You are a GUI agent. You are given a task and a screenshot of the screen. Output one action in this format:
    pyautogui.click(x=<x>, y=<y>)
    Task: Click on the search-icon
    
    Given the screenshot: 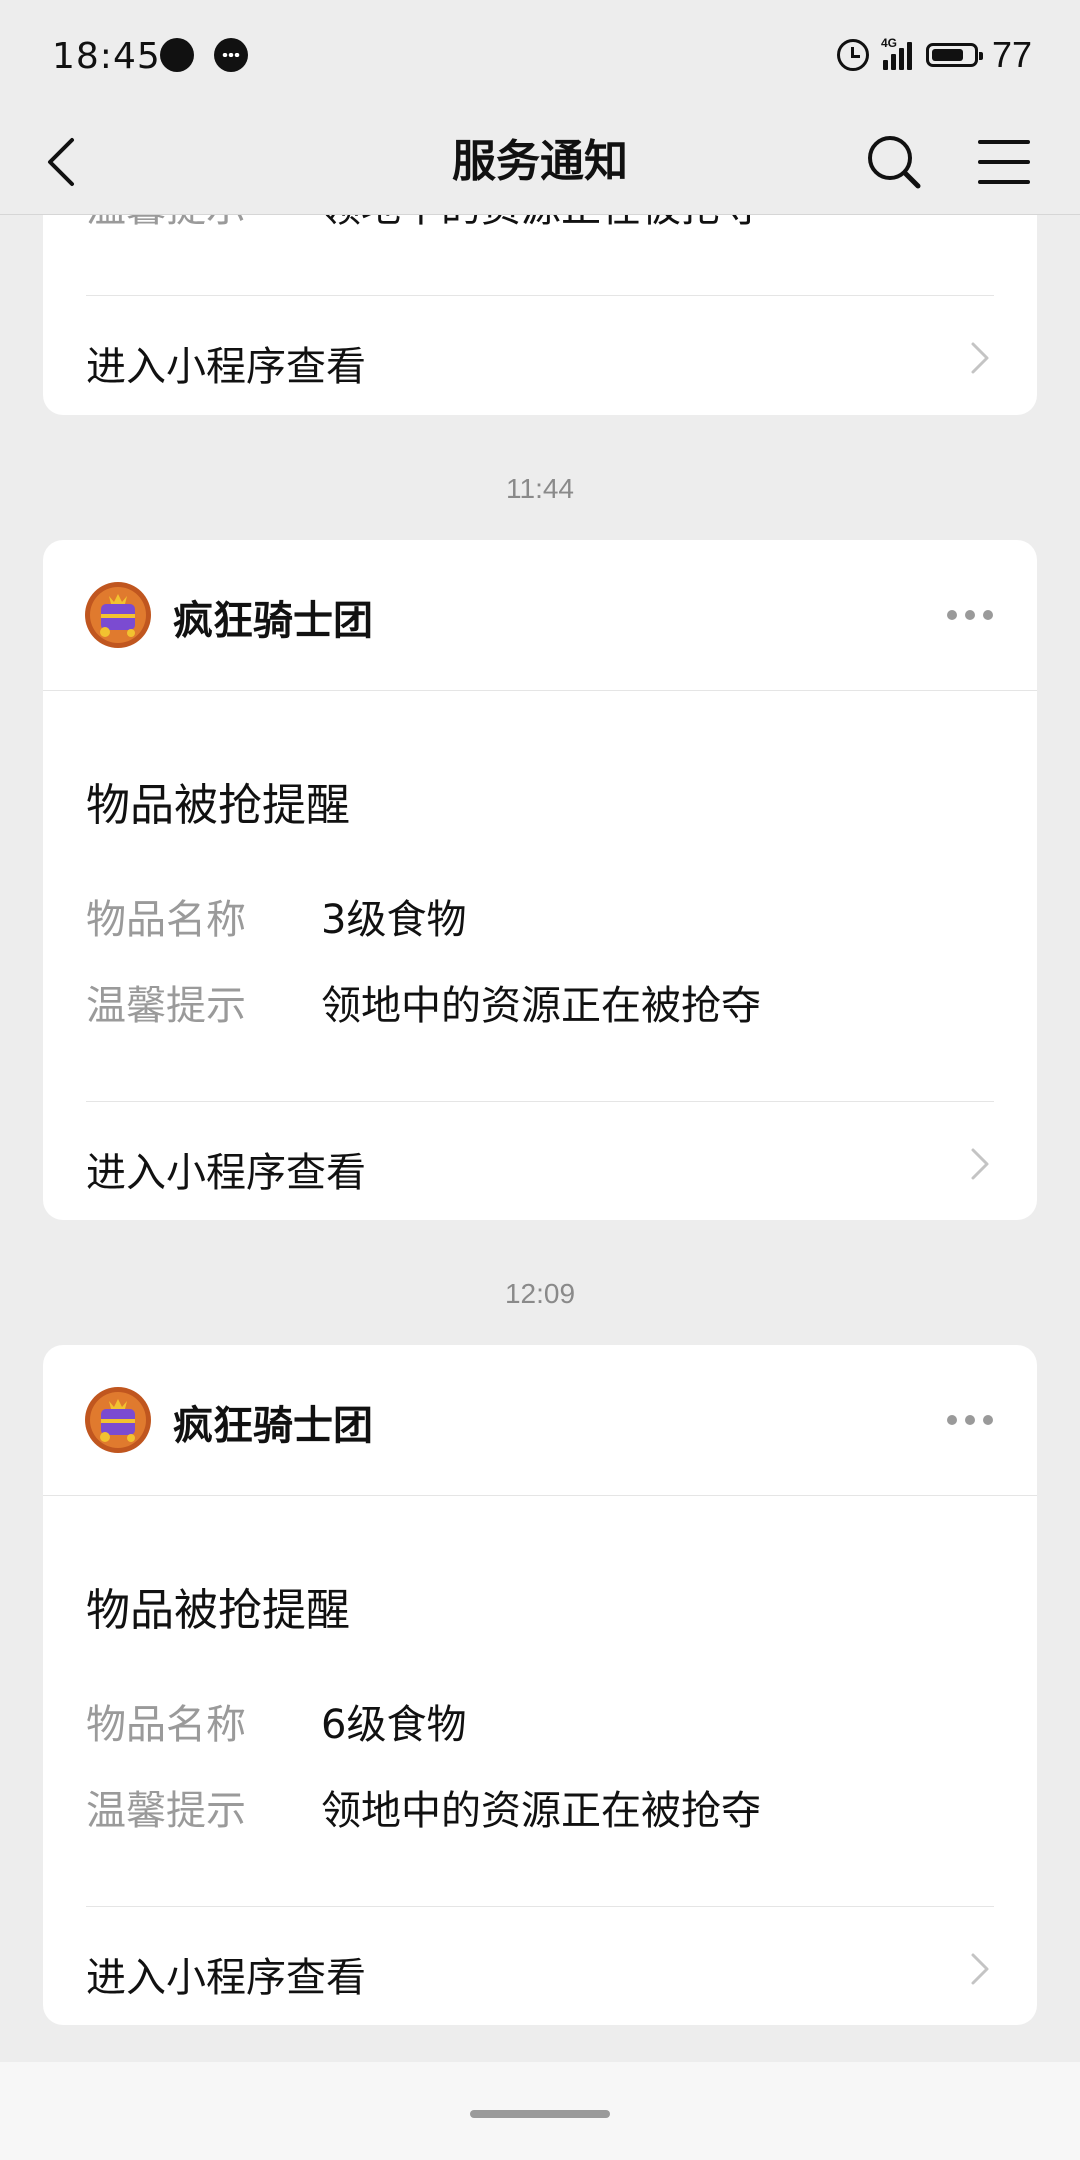 What is the action you would take?
    pyautogui.click(x=894, y=162)
    